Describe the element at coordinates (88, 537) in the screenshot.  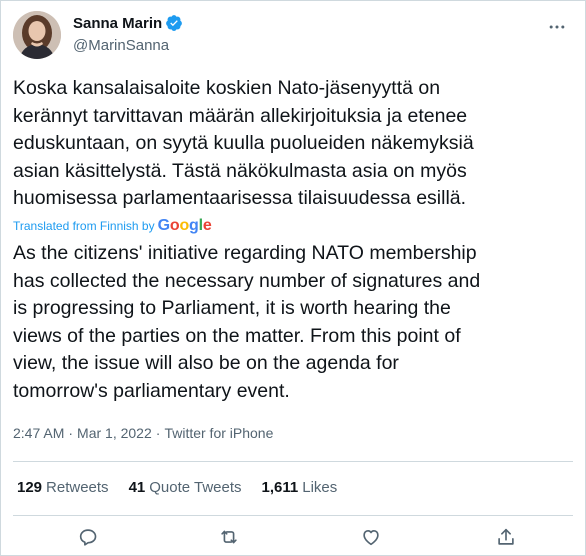
I see `reply-icon` at that location.